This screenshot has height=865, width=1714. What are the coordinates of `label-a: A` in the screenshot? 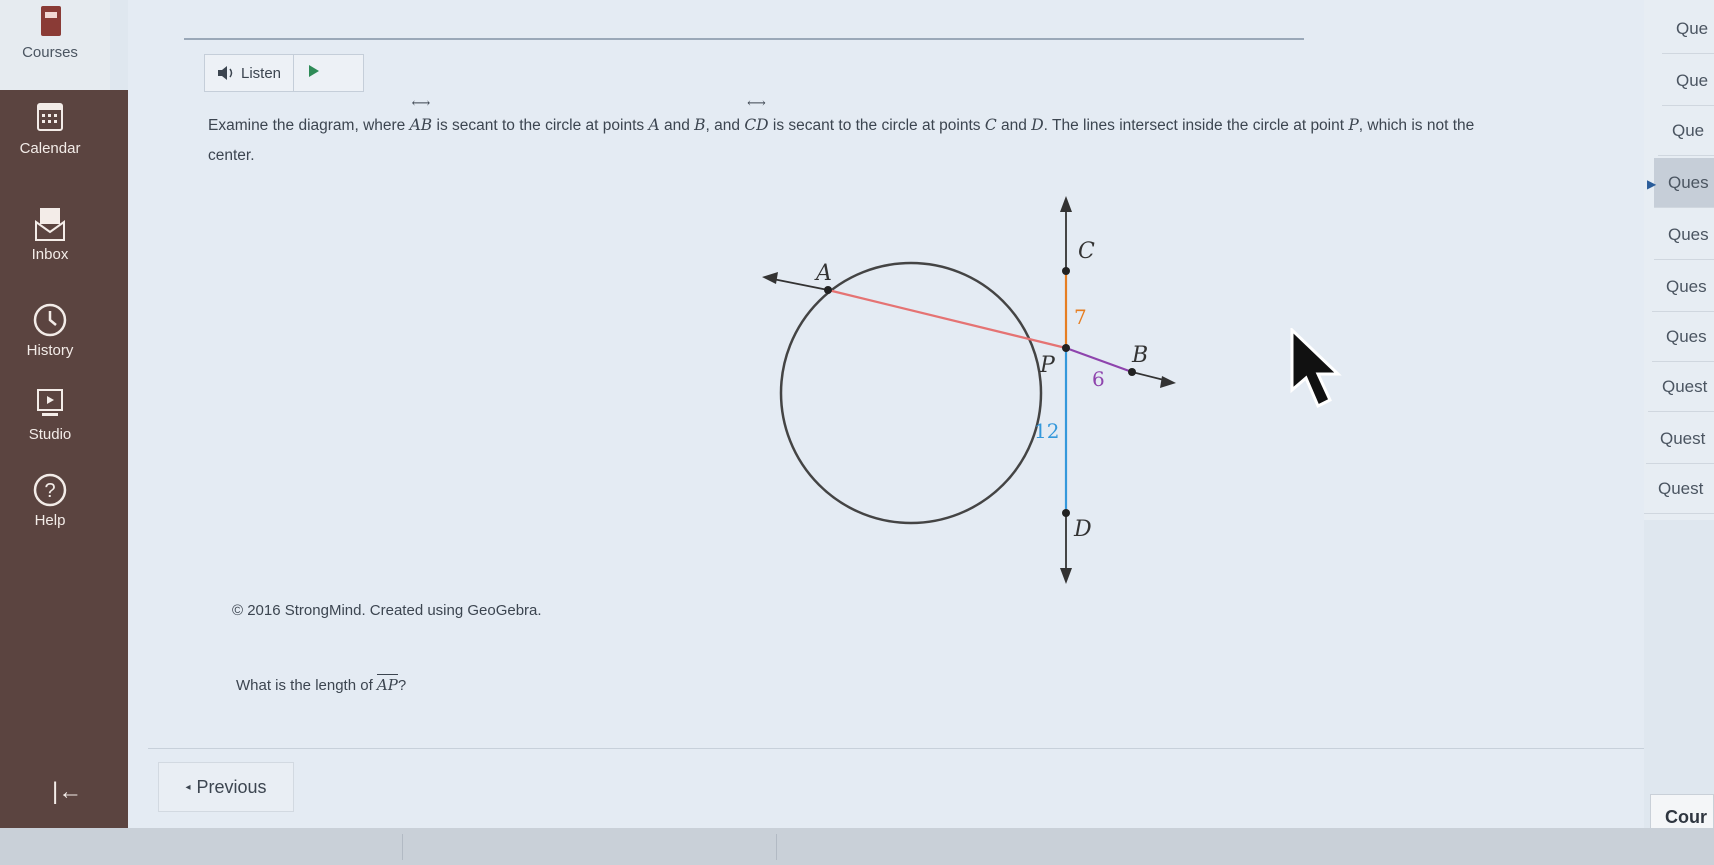 It's located at (823, 273).